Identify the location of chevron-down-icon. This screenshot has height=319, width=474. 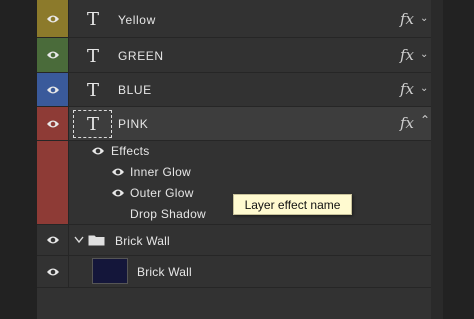
(79, 240).